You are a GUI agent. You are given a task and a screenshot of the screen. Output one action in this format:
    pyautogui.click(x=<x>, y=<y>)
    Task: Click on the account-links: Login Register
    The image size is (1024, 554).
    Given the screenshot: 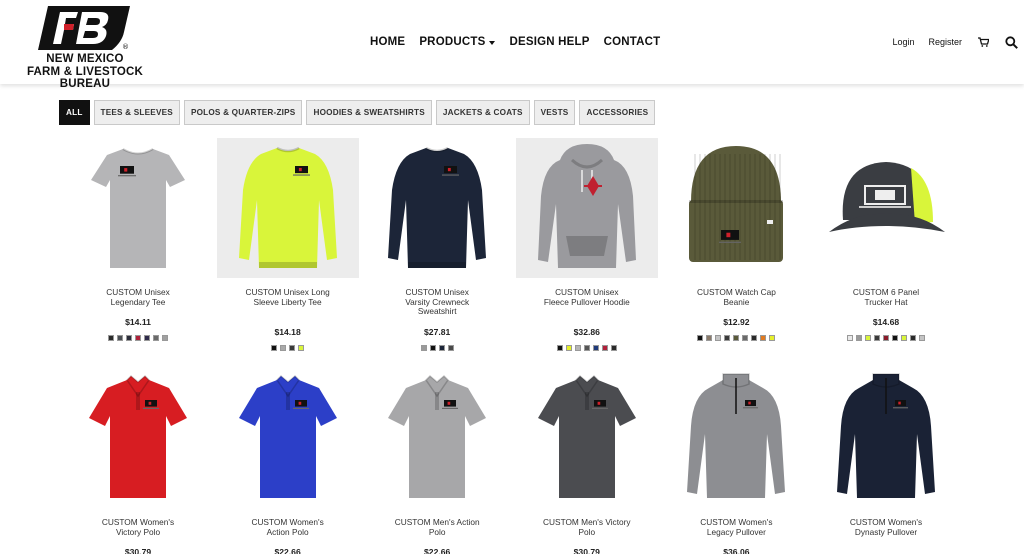 What is the action you would take?
    pyautogui.click(x=955, y=42)
    